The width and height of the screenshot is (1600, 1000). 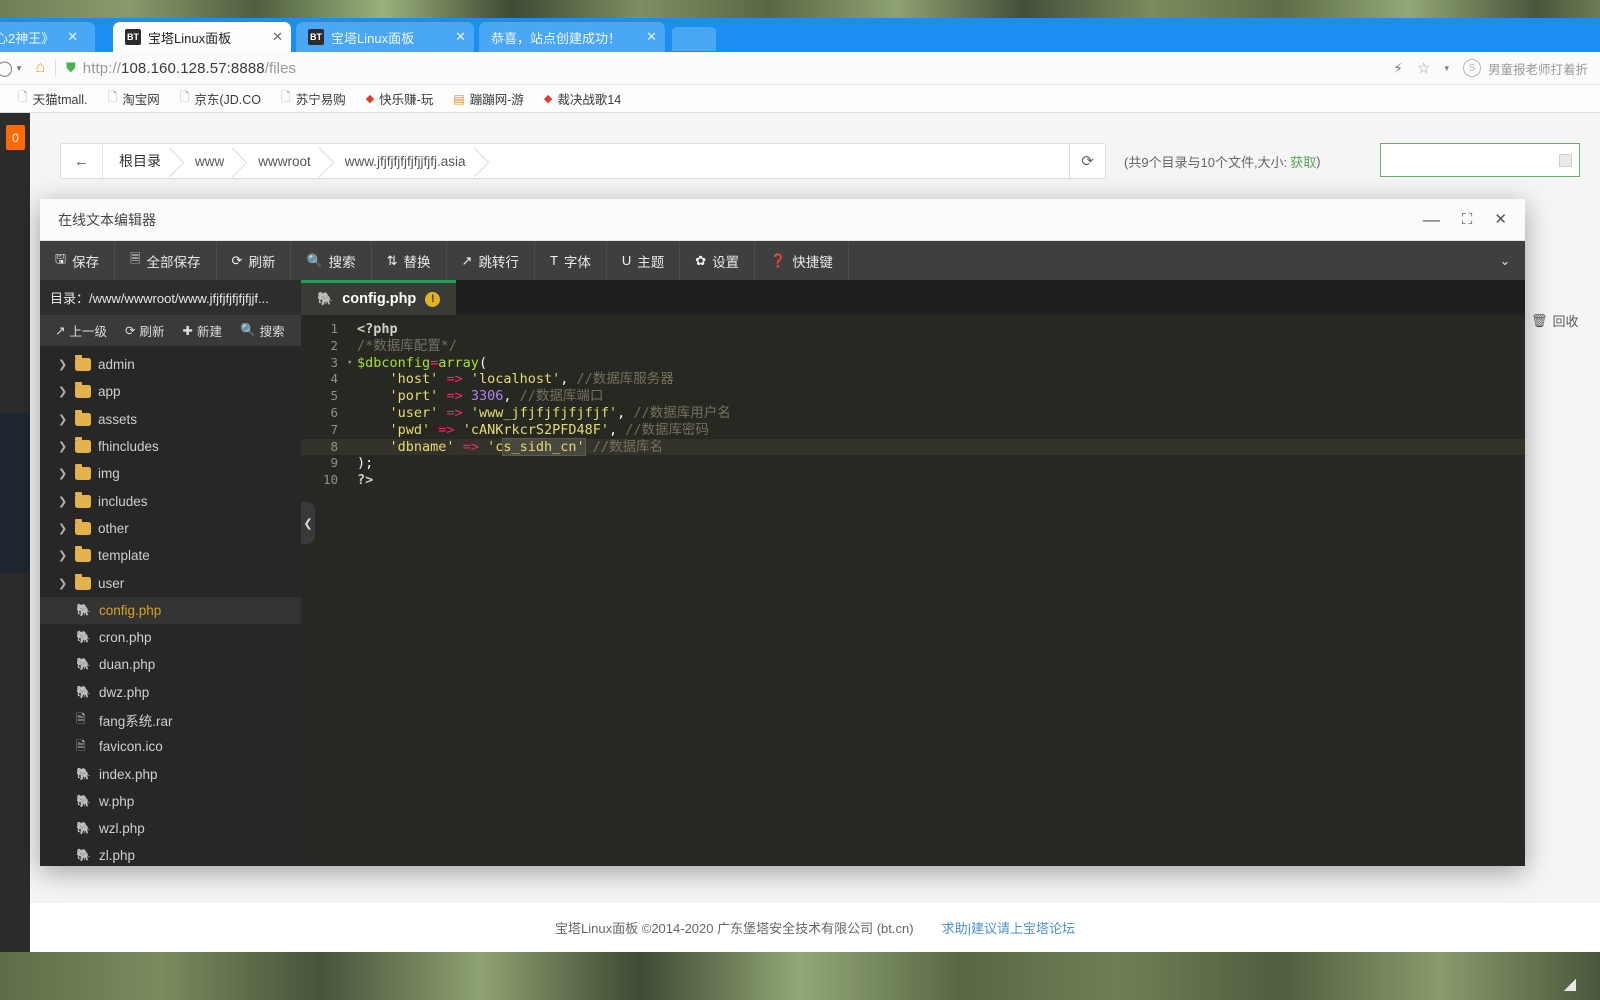 I want to click on fold-marker: ▾, so click(x=352, y=363).